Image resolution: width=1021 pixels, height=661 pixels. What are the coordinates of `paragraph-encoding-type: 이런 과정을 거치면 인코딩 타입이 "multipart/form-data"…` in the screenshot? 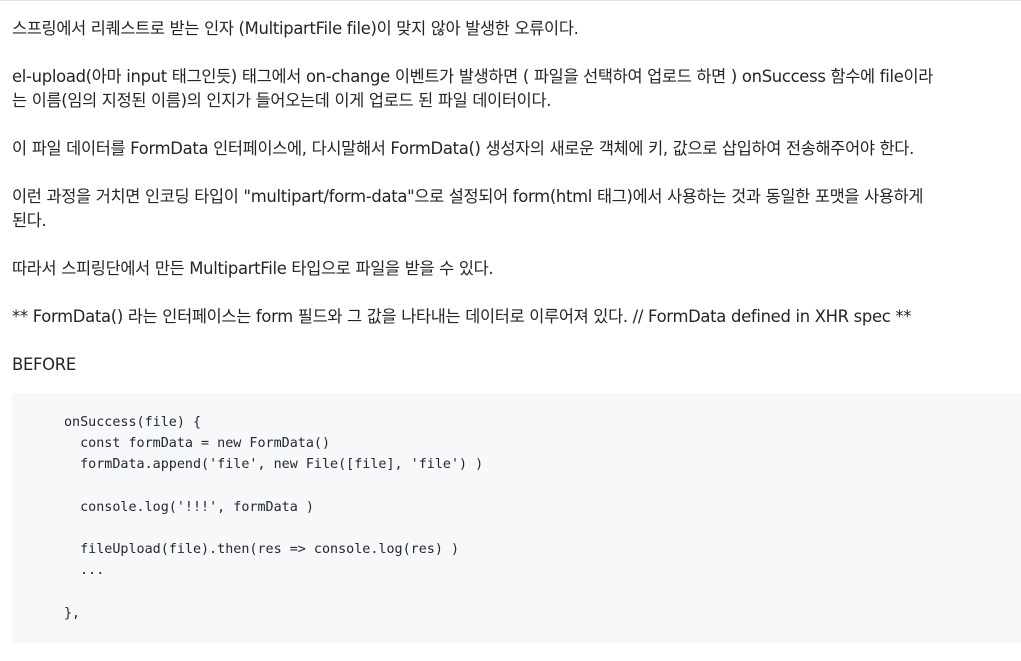 It's located at (516, 209).